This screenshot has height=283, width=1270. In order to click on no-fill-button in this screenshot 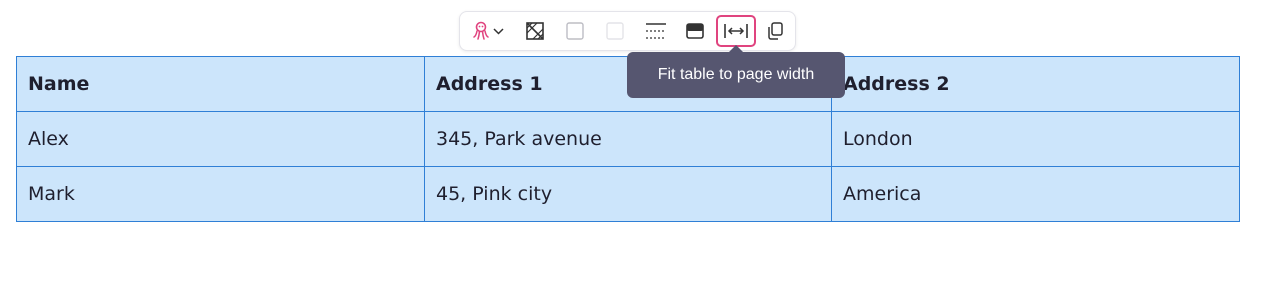, I will do `click(535, 31)`.